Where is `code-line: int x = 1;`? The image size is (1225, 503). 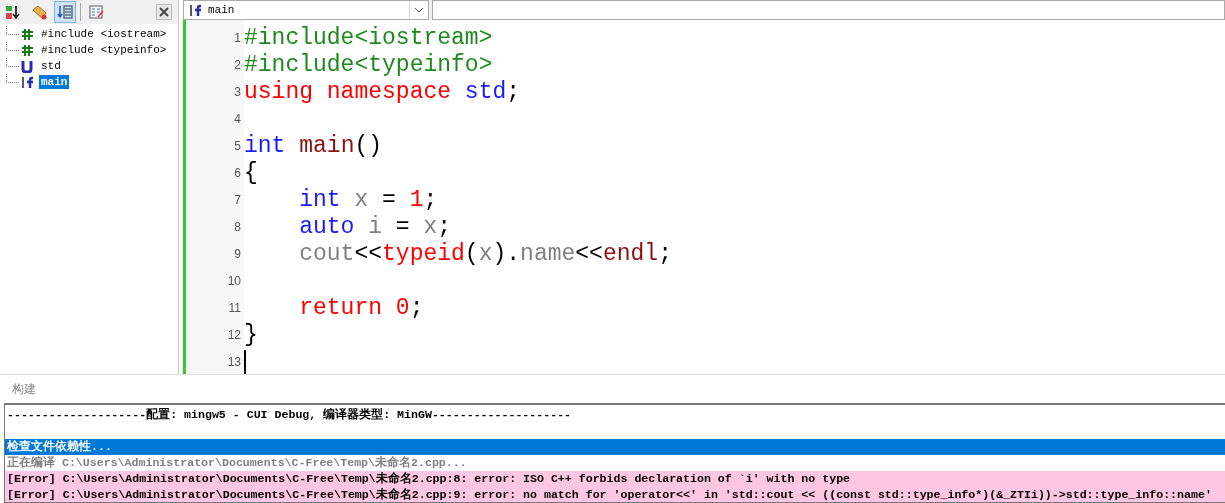
code-line: int x = 1; is located at coordinates (368, 199).